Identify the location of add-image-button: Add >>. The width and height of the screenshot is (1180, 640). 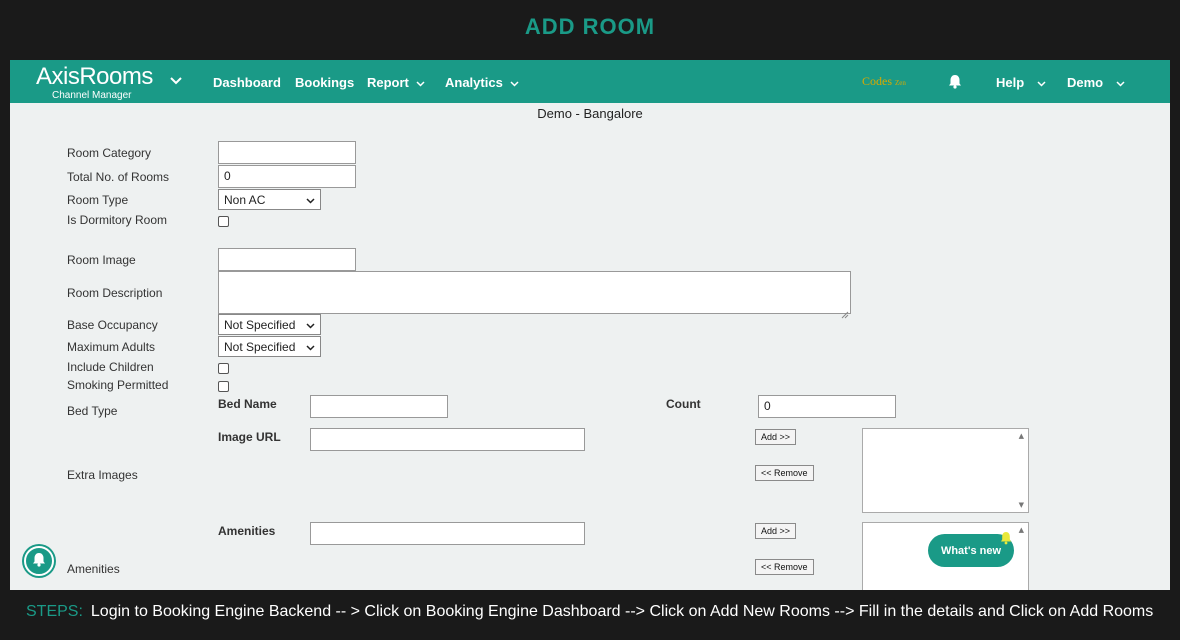
(776, 437).